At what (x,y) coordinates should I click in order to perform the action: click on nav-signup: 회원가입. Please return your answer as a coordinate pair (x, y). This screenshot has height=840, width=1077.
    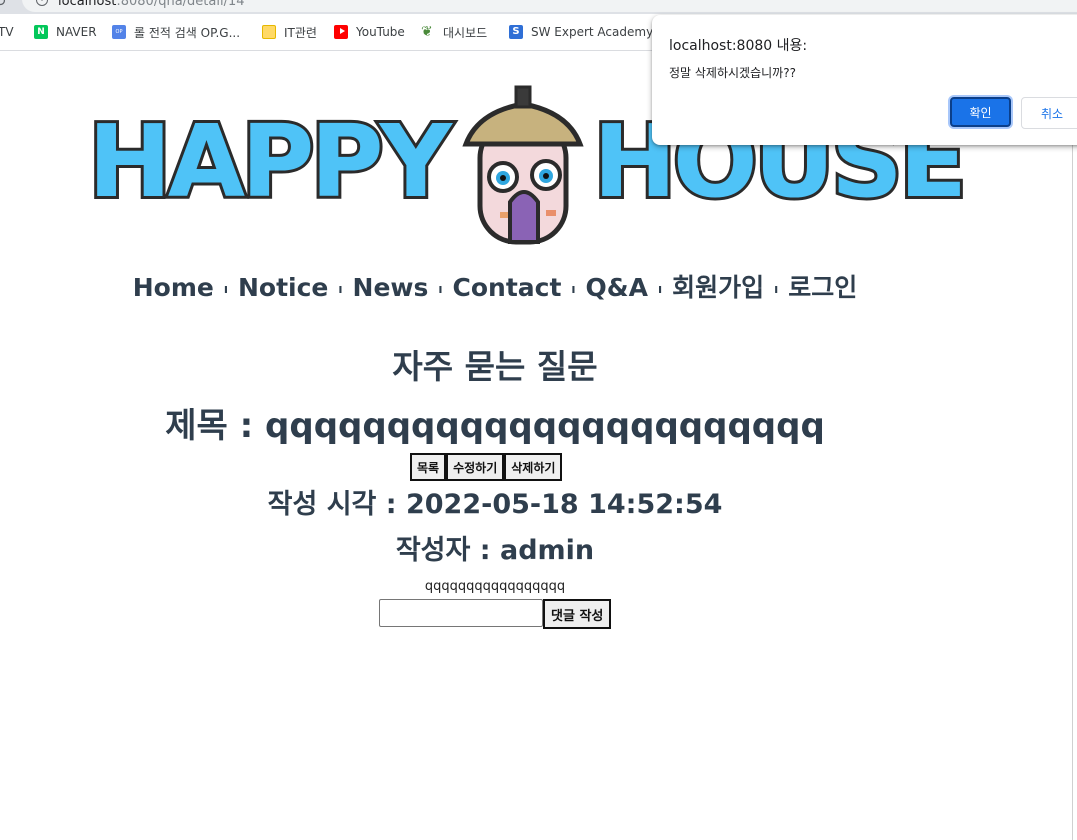
    Looking at the image, I should click on (718, 287).